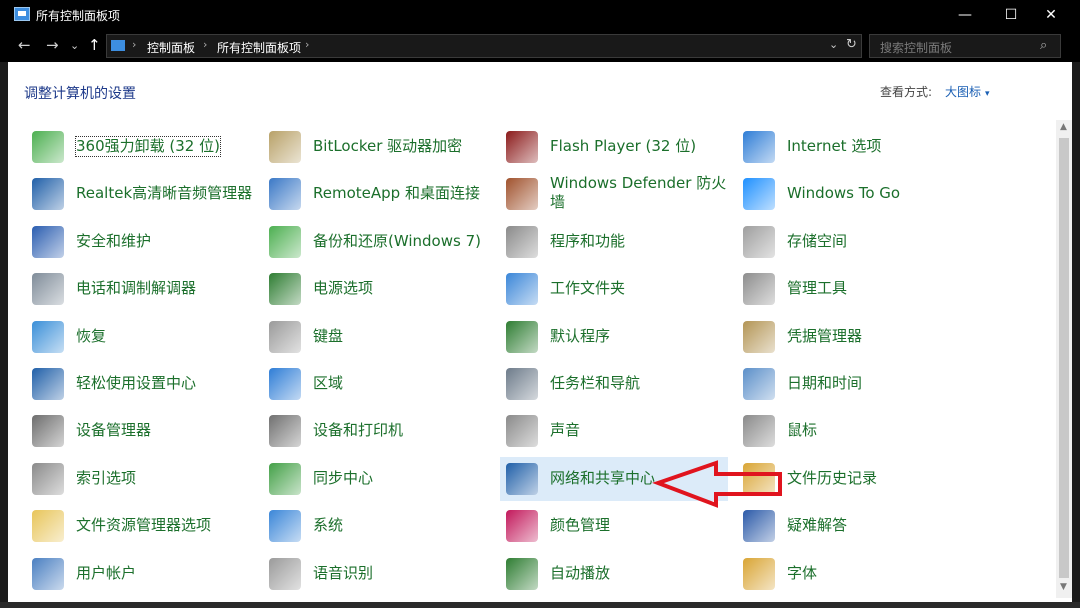 The width and height of the screenshot is (1080, 608). I want to click on chevron-down-icon: ⌄, so click(833, 44).